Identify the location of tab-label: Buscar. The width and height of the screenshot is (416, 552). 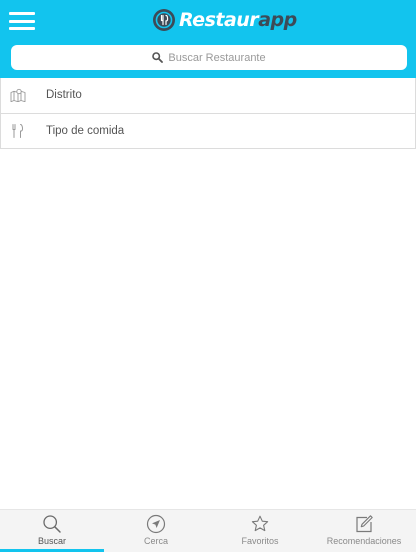
(51, 541).